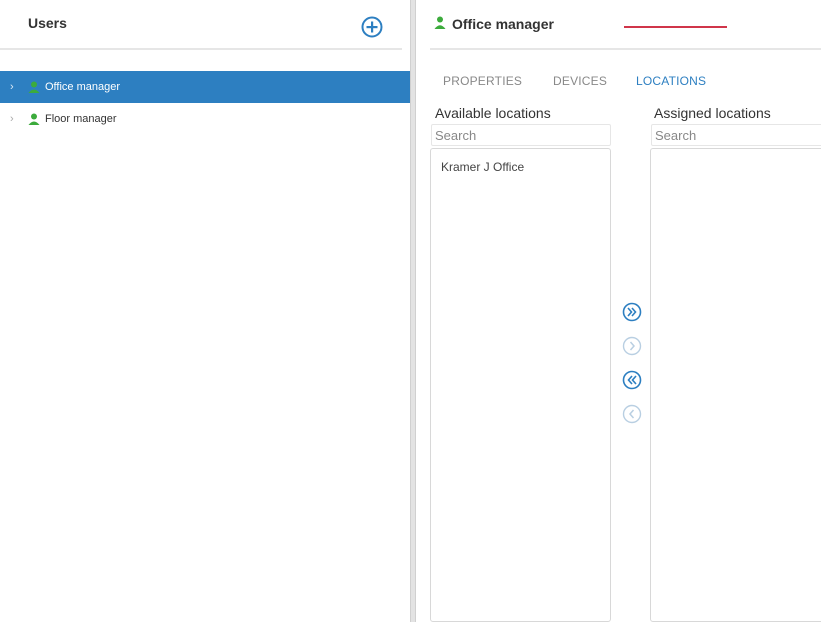  What do you see at coordinates (580, 81) in the screenshot?
I see `tab-devices: DEVICES` at bounding box center [580, 81].